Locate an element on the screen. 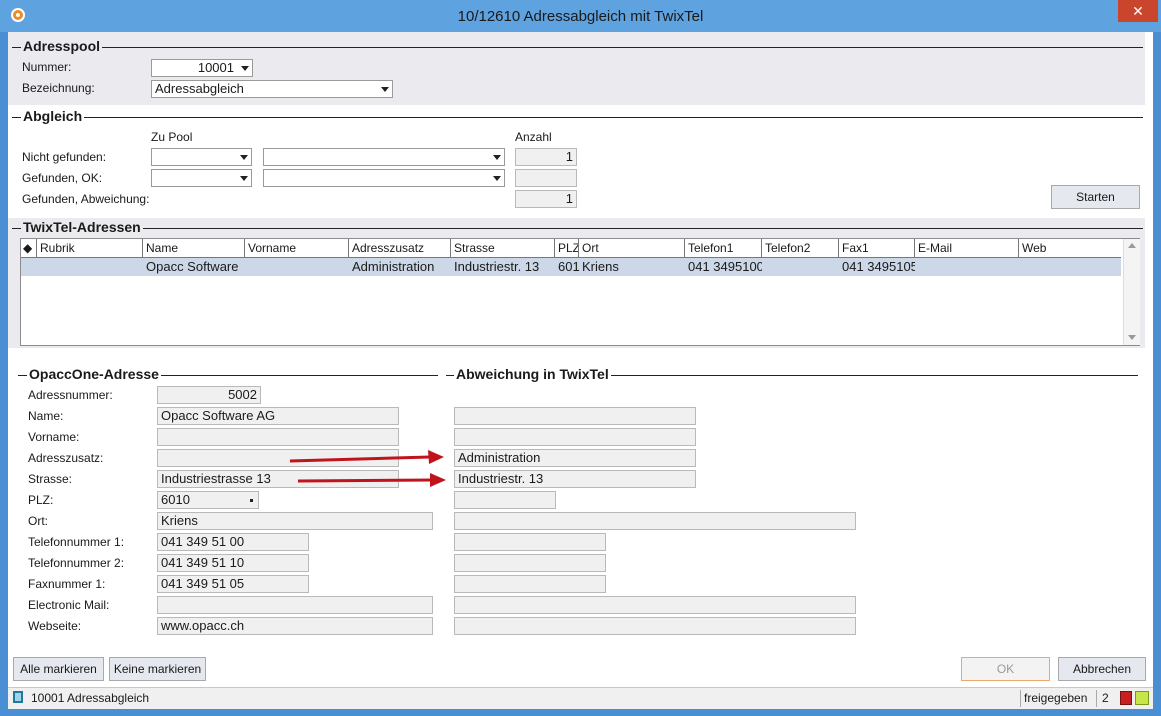  nicht-gefunden-bezeichnung-select is located at coordinates (384, 157).